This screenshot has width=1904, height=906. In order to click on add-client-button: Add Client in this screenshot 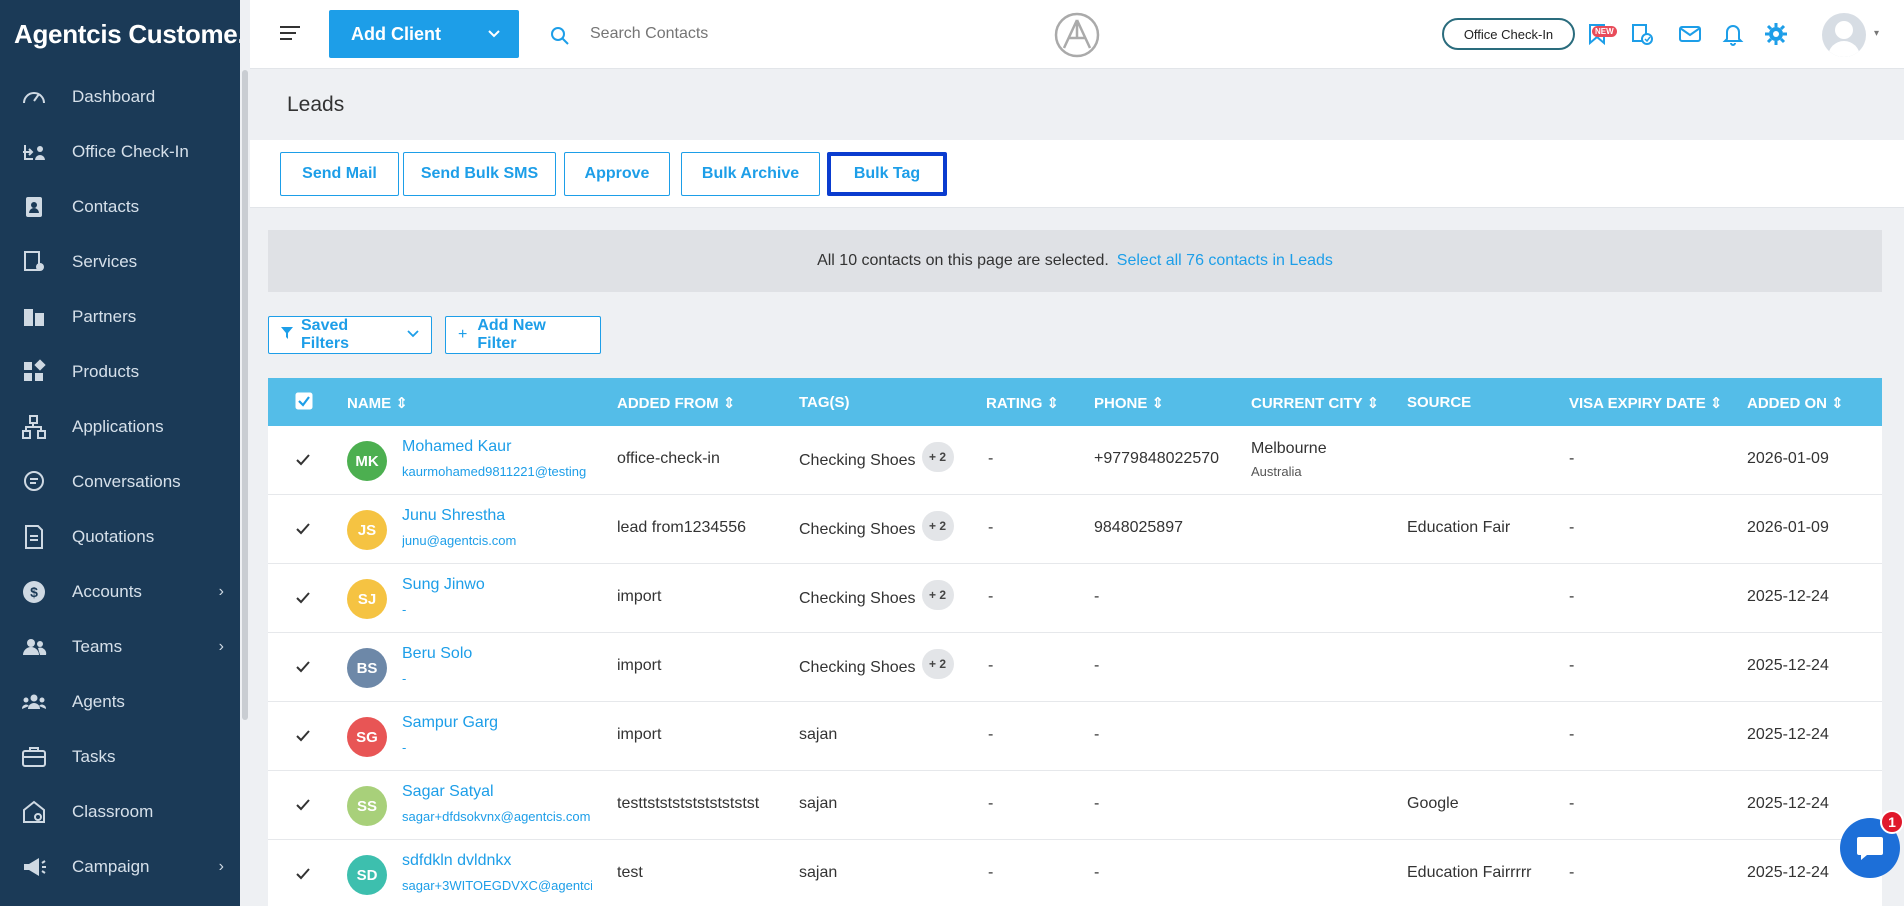, I will do `click(424, 34)`.